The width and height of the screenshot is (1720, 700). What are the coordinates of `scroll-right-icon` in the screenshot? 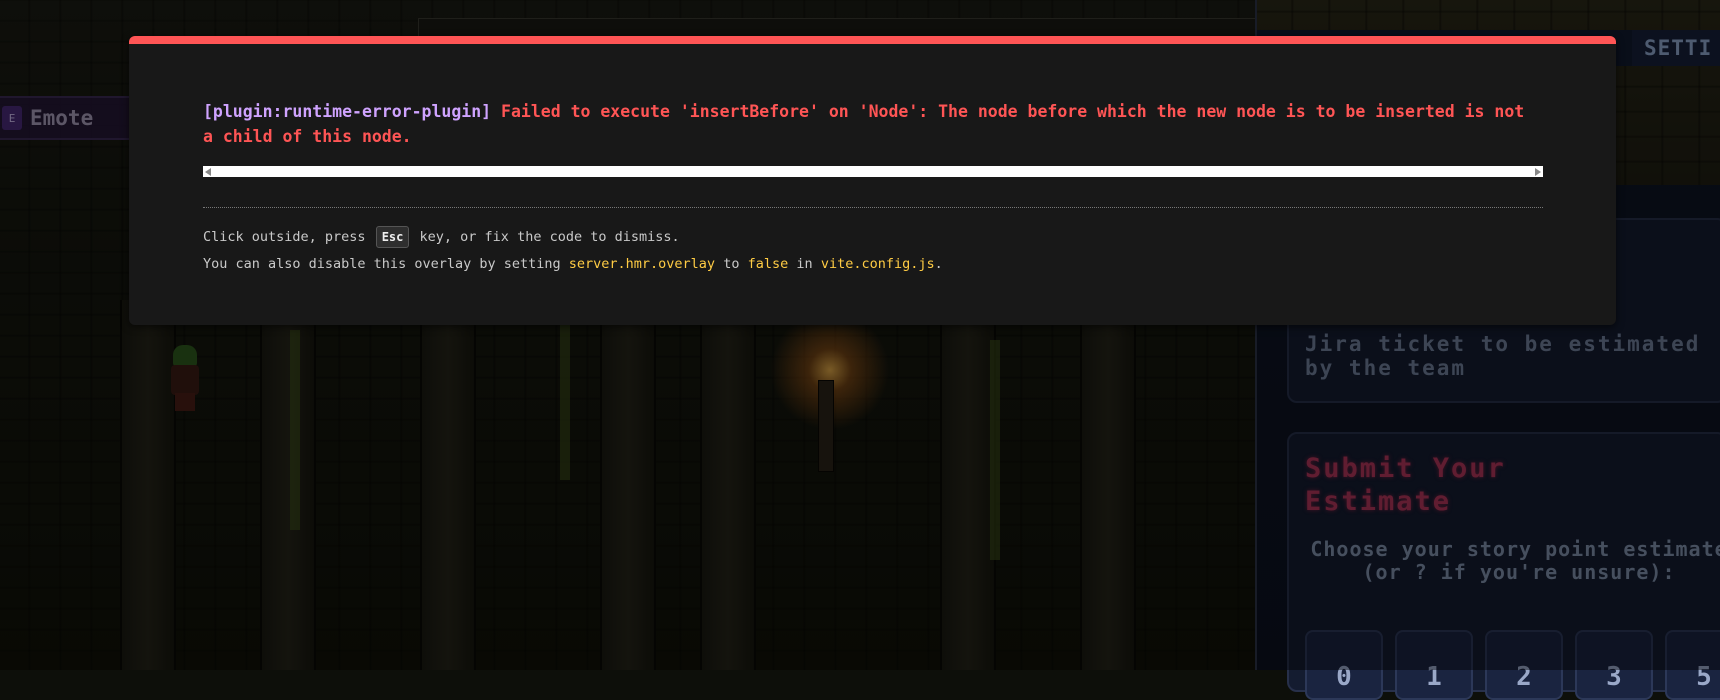 It's located at (1538, 172).